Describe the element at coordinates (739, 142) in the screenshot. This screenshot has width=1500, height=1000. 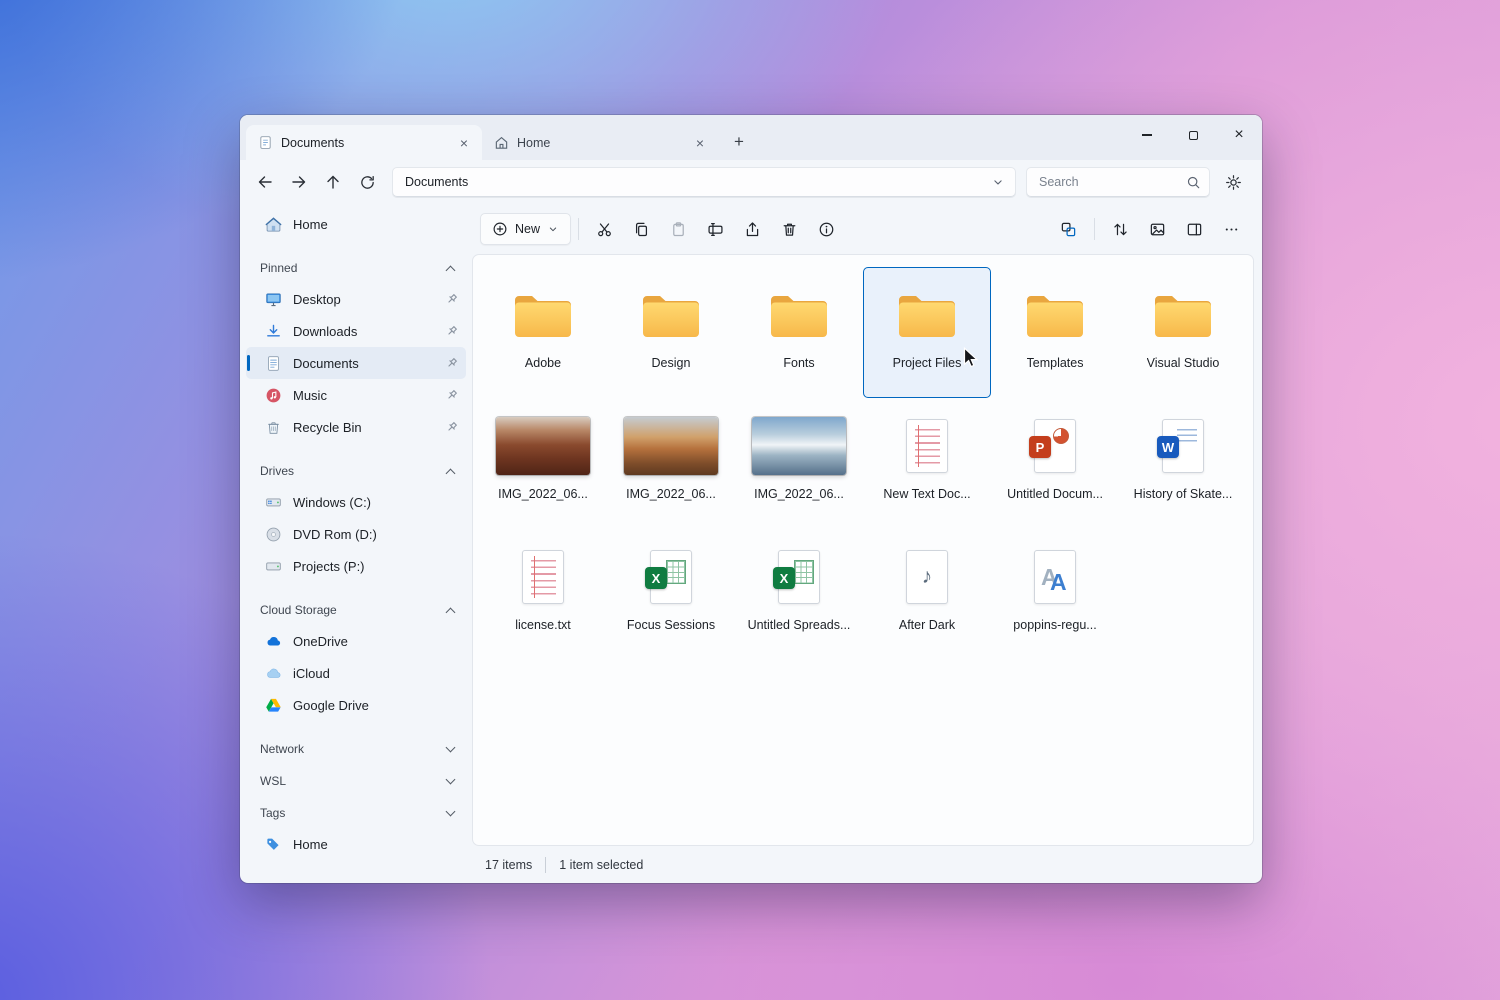
I see `new-tab-button: +` at that location.